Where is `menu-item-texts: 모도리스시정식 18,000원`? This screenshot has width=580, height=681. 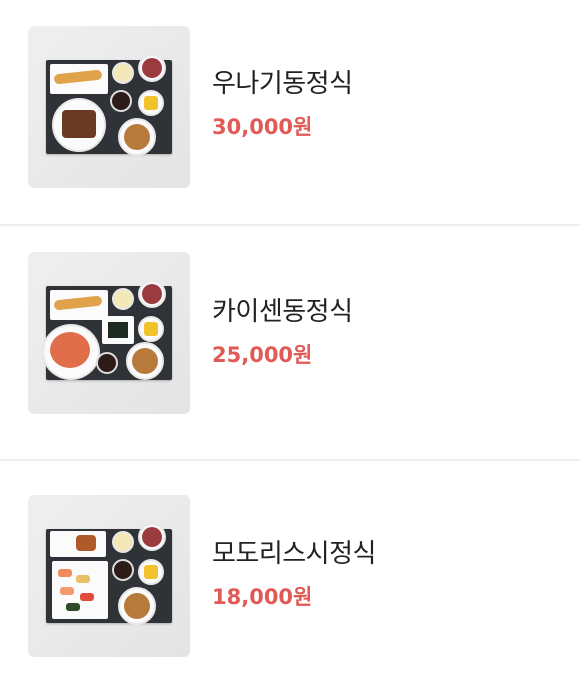
menu-item-texts: 모도리스시정식 18,000원 is located at coordinates (294, 573).